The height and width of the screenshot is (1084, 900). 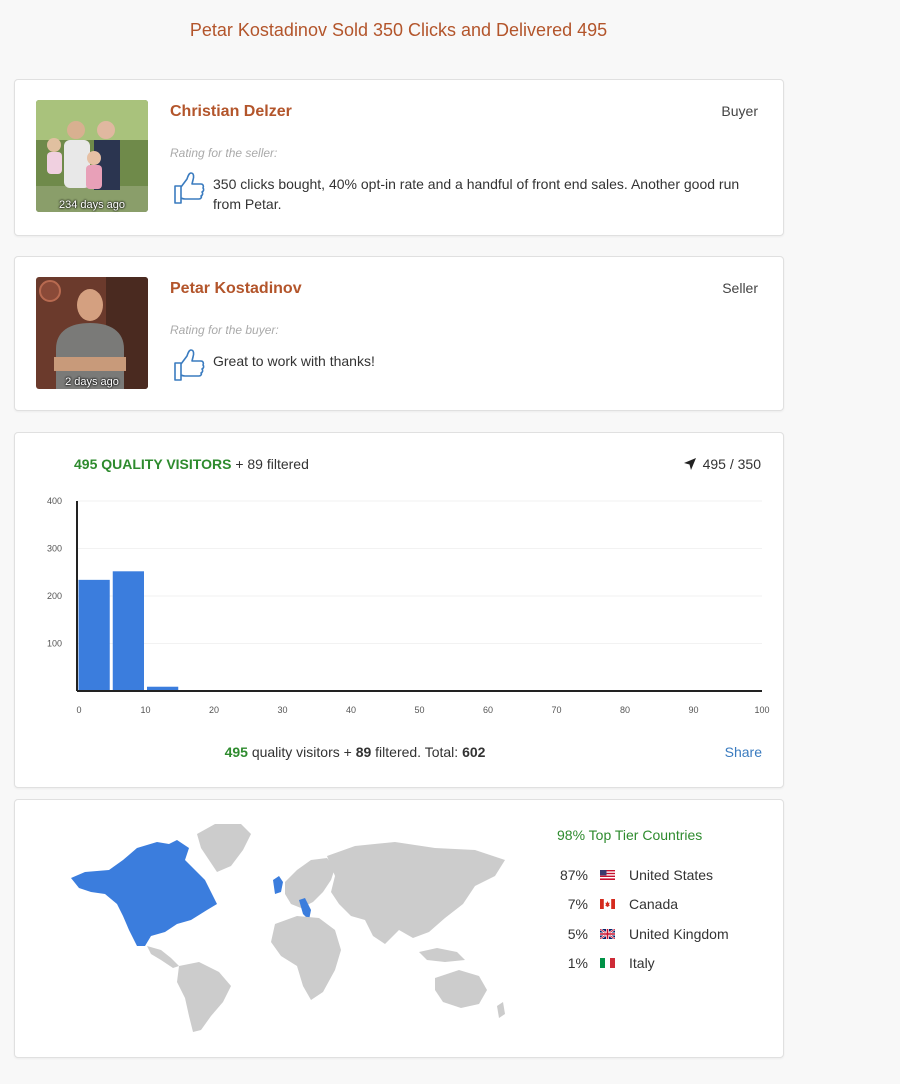 What do you see at coordinates (153, 464) in the screenshot?
I see `quality-visitors-label: 495 QUALITY VISITORS` at bounding box center [153, 464].